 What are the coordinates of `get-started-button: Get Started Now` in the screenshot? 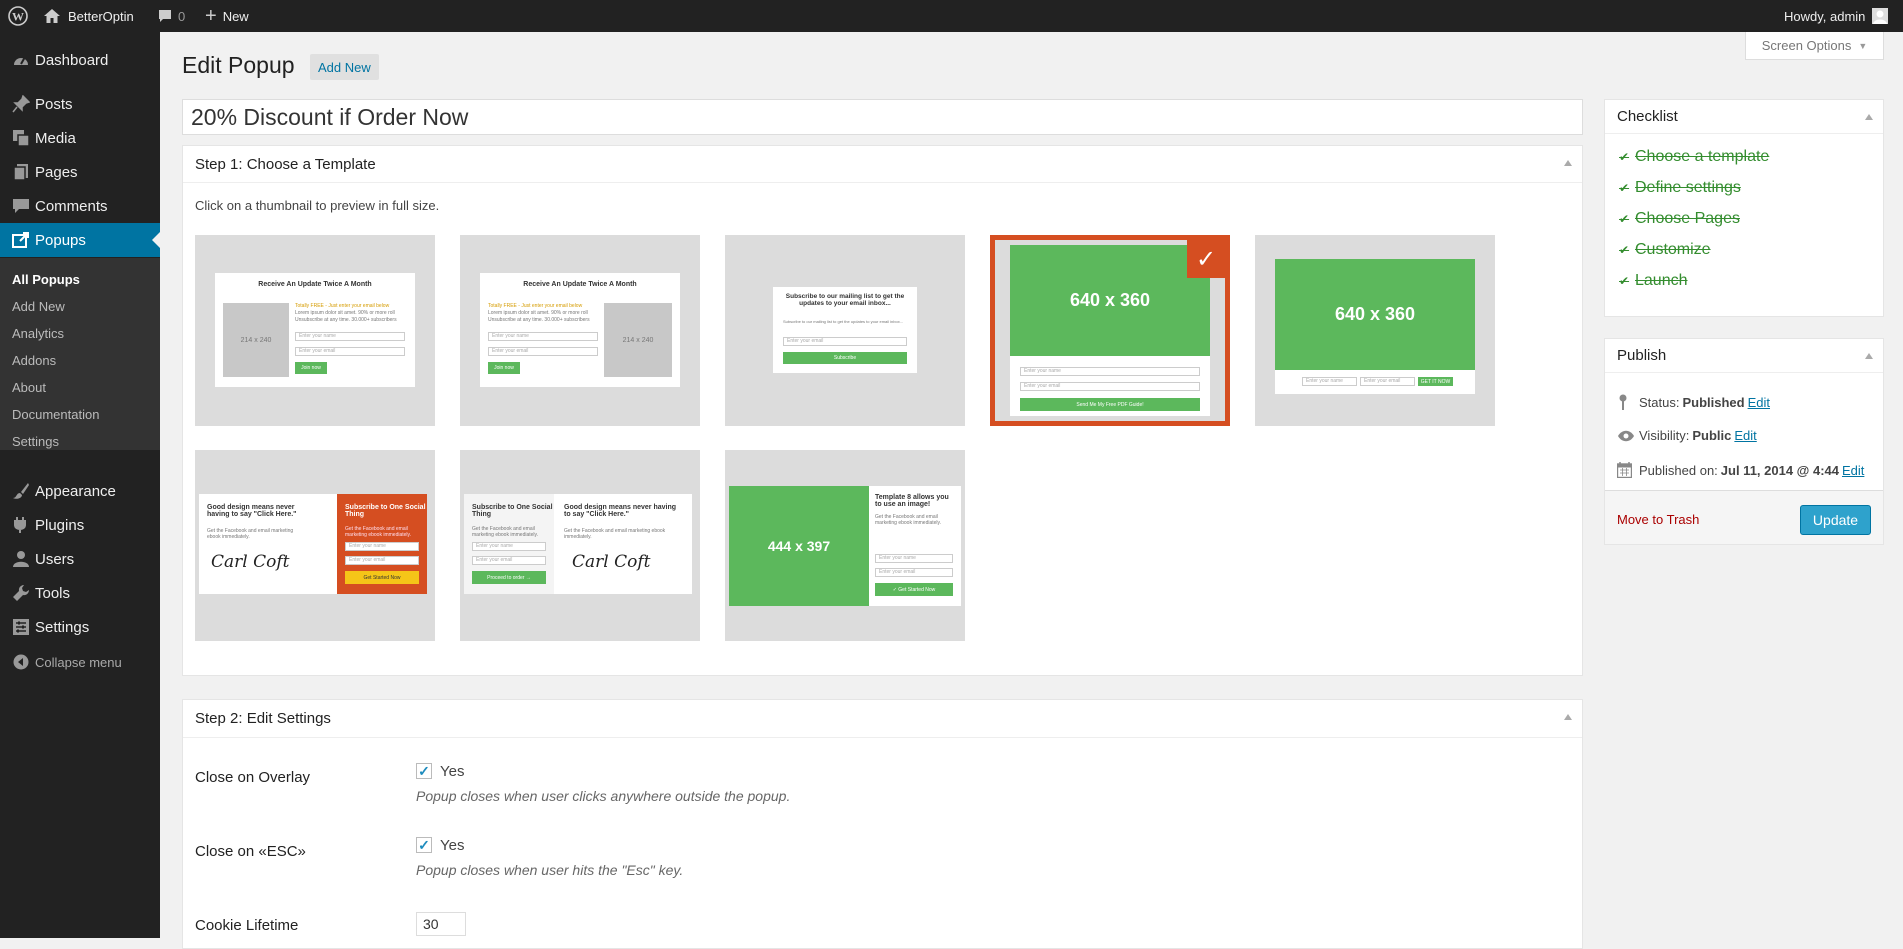 It's located at (382, 577).